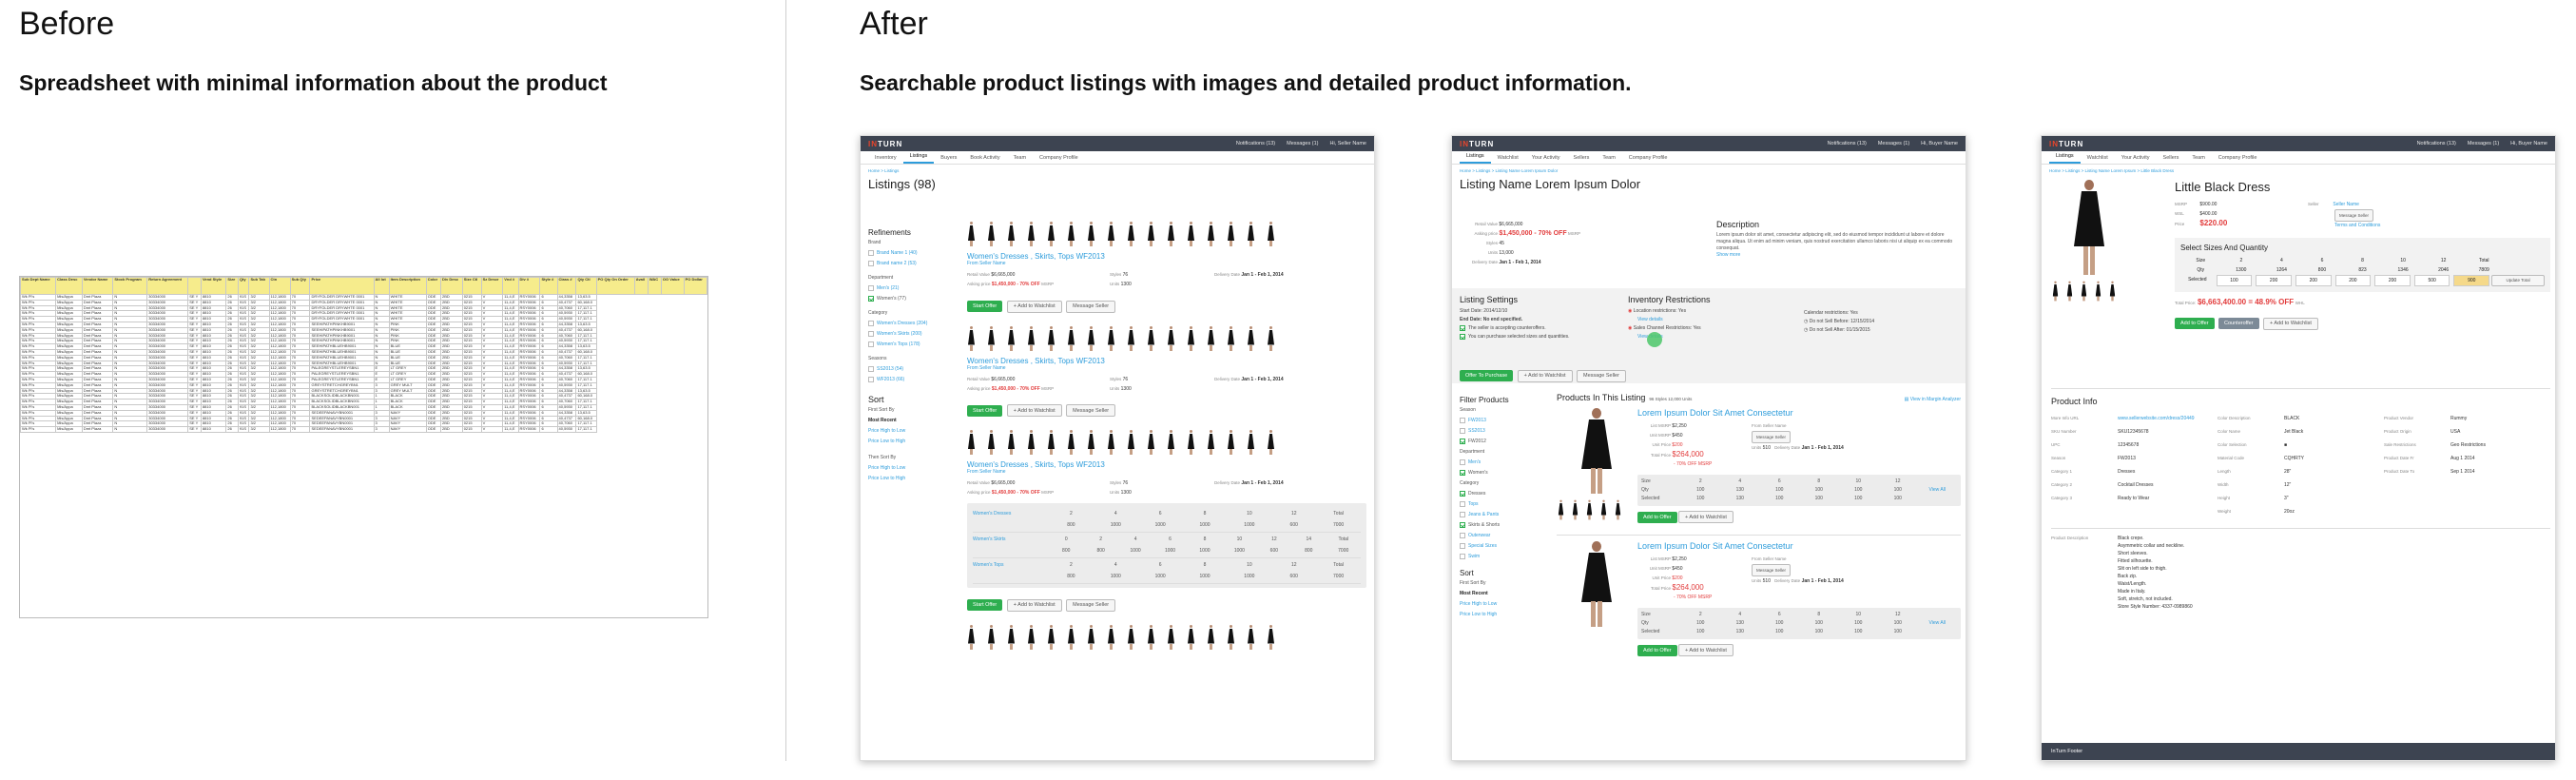  Describe the element at coordinates (1938, 490) in the screenshot. I see `view-all-link: View All` at that location.